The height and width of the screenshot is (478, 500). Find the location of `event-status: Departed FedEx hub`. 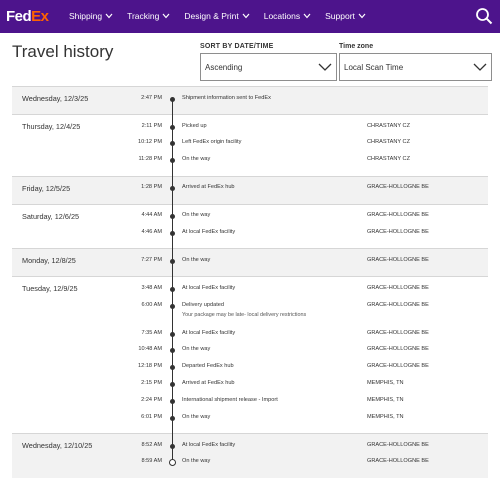

event-status: Departed FedEx hub is located at coordinates (208, 366).